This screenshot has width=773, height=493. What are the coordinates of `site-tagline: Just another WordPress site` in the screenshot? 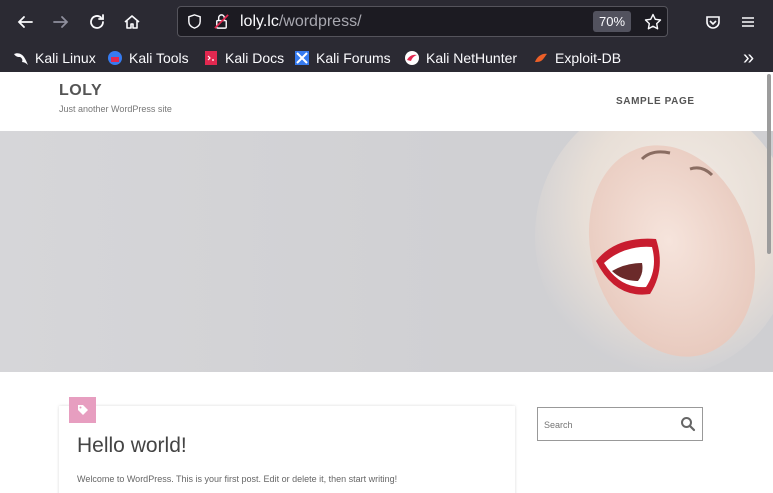 It's located at (115, 109).